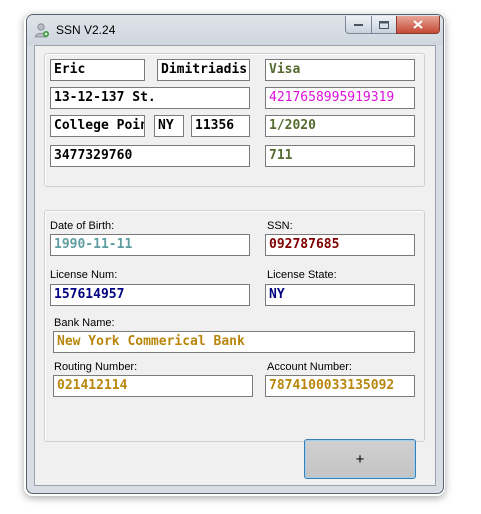 The image size is (481, 514). What do you see at coordinates (150, 295) in the screenshot?
I see `license-num-field: 157614957` at bounding box center [150, 295].